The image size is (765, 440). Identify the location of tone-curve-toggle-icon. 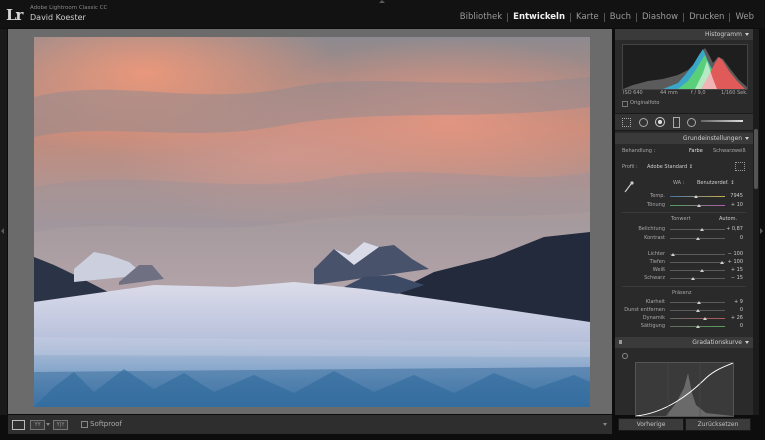
(620, 342).